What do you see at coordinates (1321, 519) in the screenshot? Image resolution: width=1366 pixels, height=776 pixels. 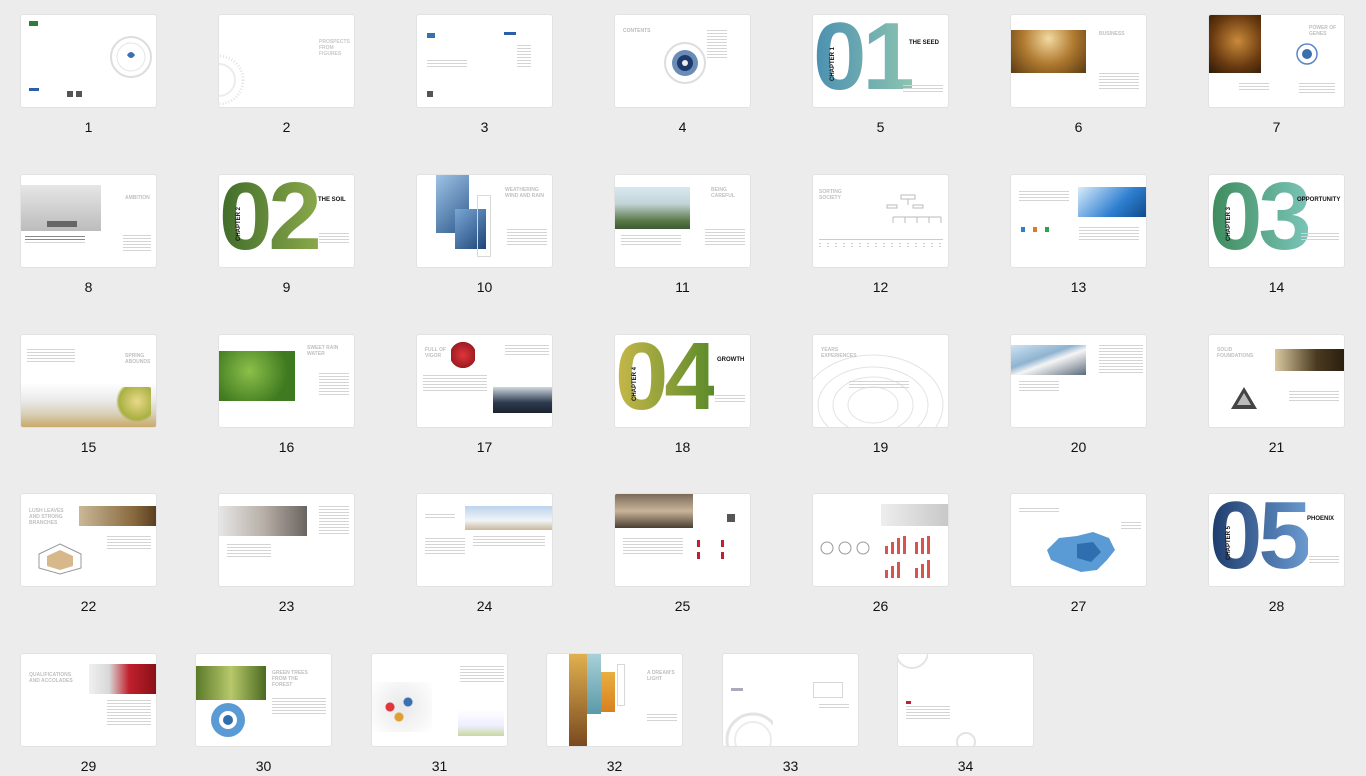 I see `chapter-title: PHOENIX` at bounding box center [1321, 519].